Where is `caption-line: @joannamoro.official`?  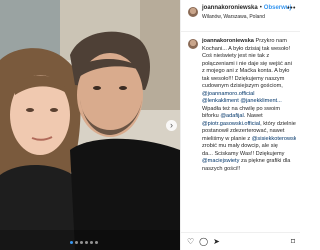 caption-line: @joannamoro.official is located at coordinates (249, 95).